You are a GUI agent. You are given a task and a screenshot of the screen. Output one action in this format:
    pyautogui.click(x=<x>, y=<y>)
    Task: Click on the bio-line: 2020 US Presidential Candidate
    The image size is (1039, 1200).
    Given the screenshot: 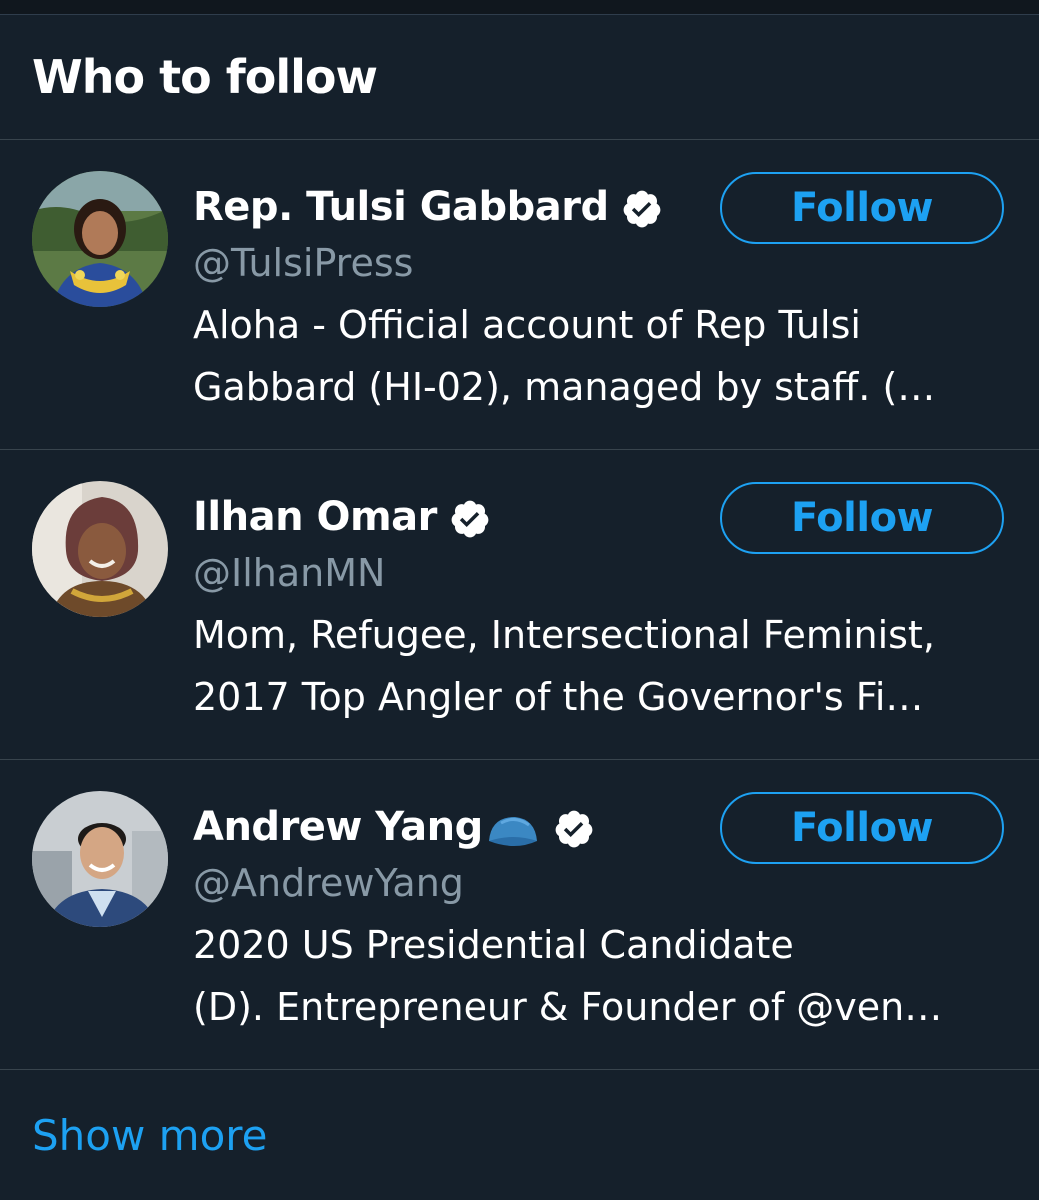 What is the action you would take?
    pyautogui.click(x=493, y=945)
    